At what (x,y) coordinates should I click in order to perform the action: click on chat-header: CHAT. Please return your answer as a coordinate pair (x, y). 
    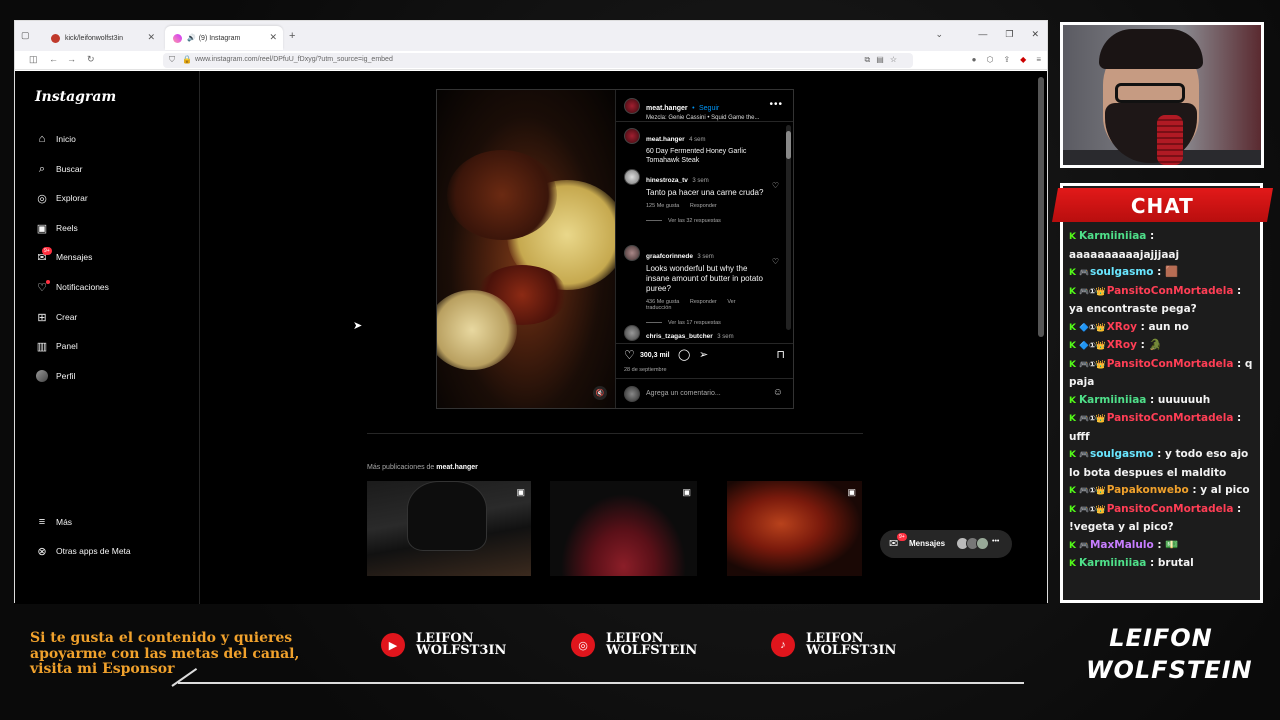
    Looking at the image, I should click on (1162, 205).